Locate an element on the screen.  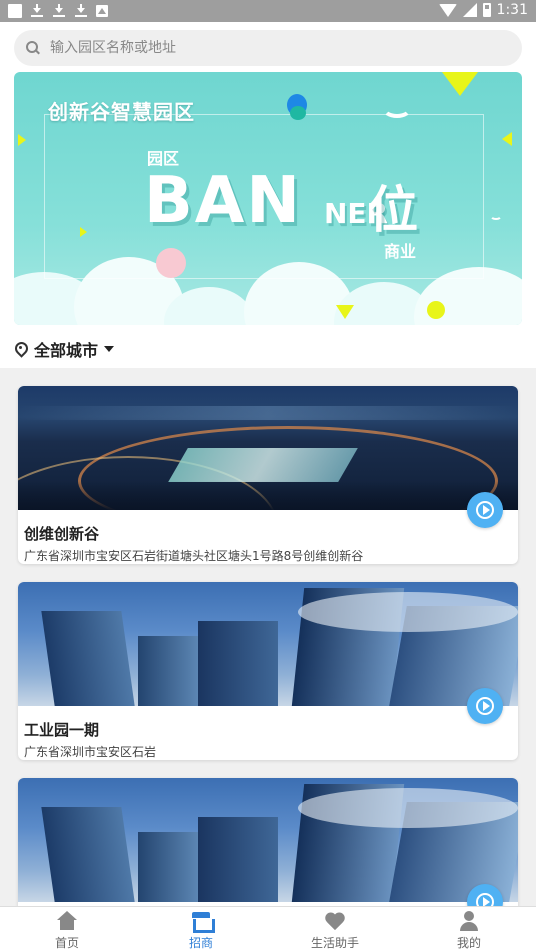
search-icon is located at coordinates (33, 48).